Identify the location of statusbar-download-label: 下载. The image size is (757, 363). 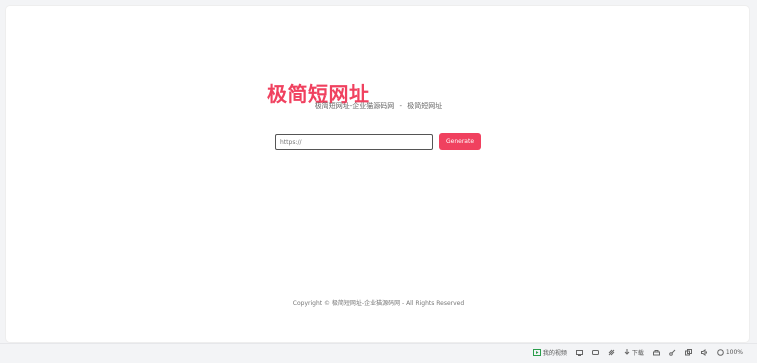
(637, 353).